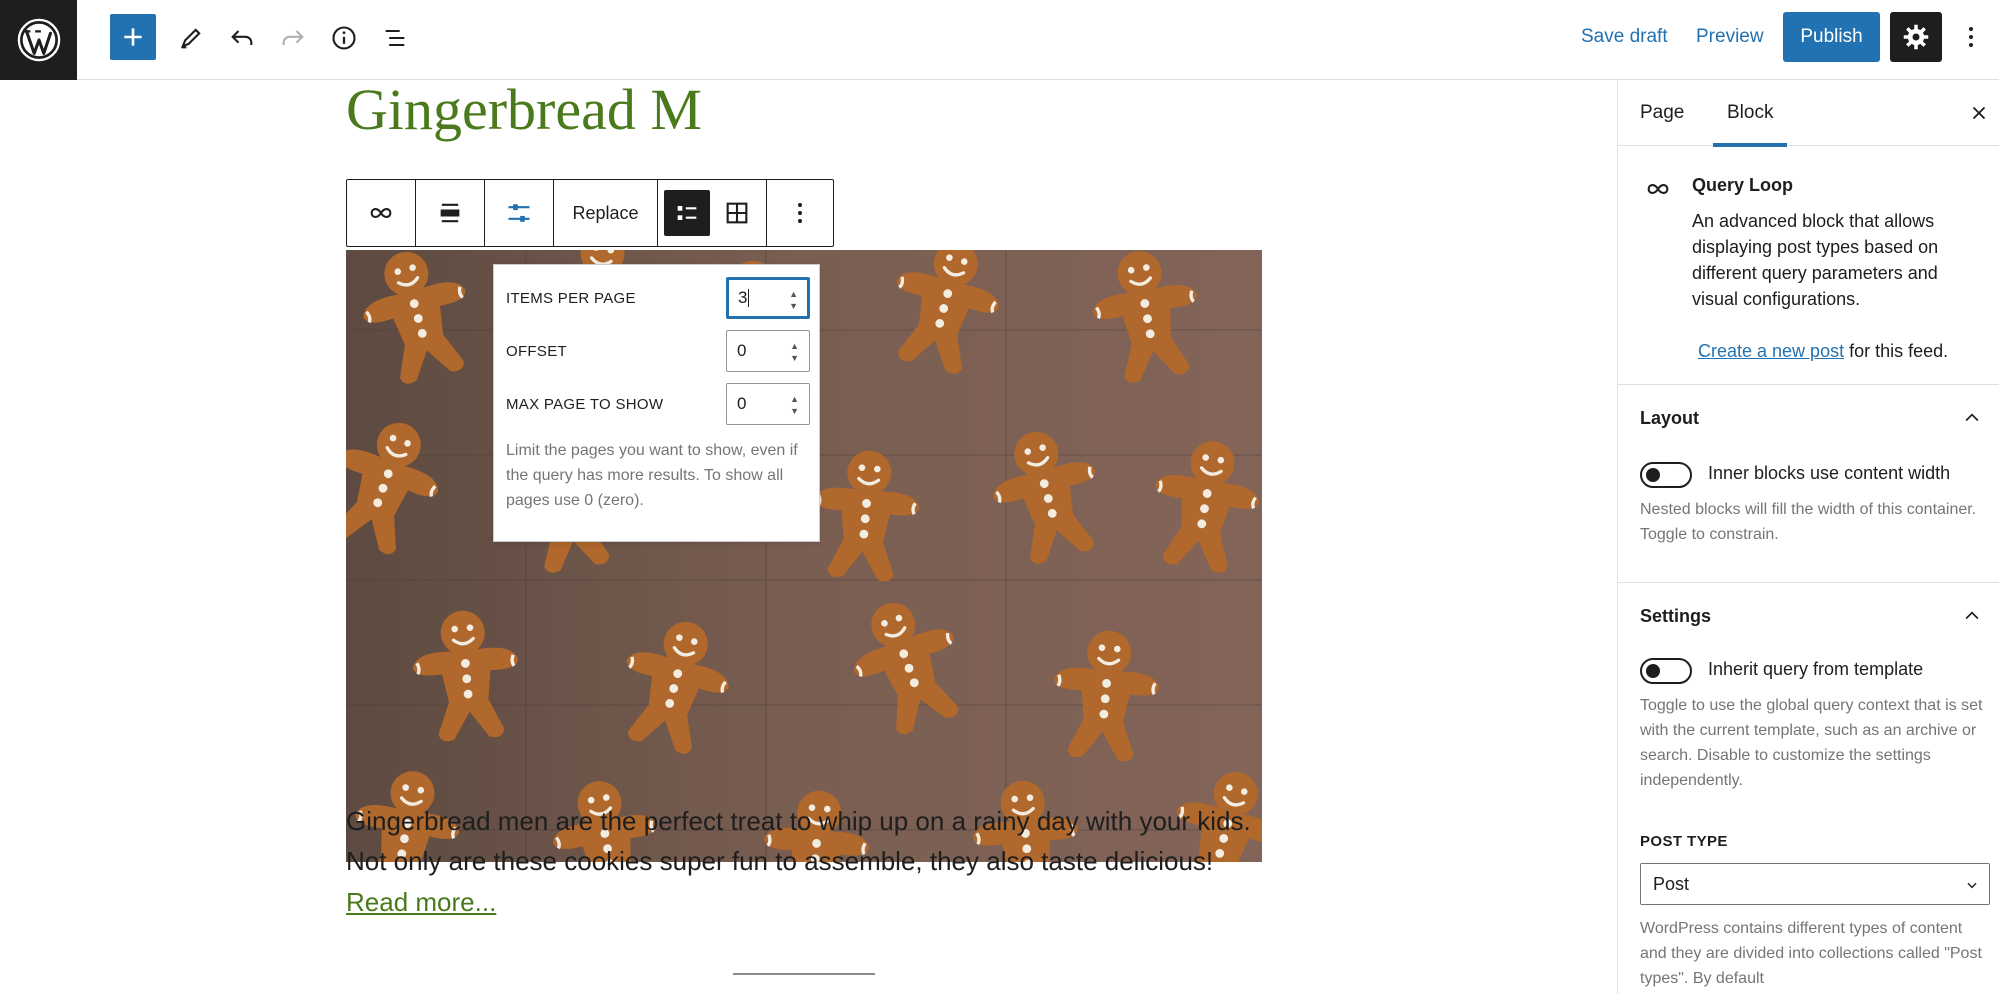 The image size is (1999, 994). I want to click on inherit-query-toggle-label: Inherit query from template, so click(1816, 669).